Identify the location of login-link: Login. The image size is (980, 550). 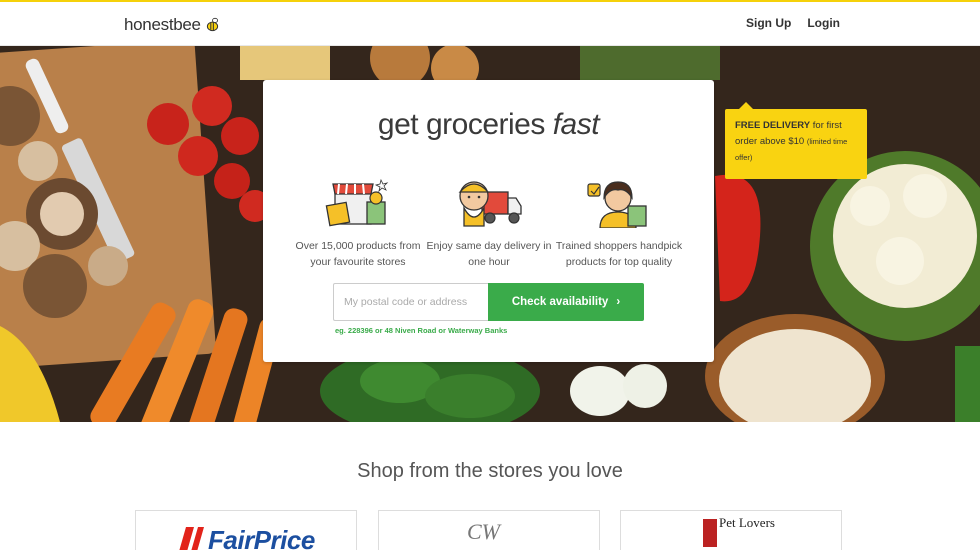
(823, 23).